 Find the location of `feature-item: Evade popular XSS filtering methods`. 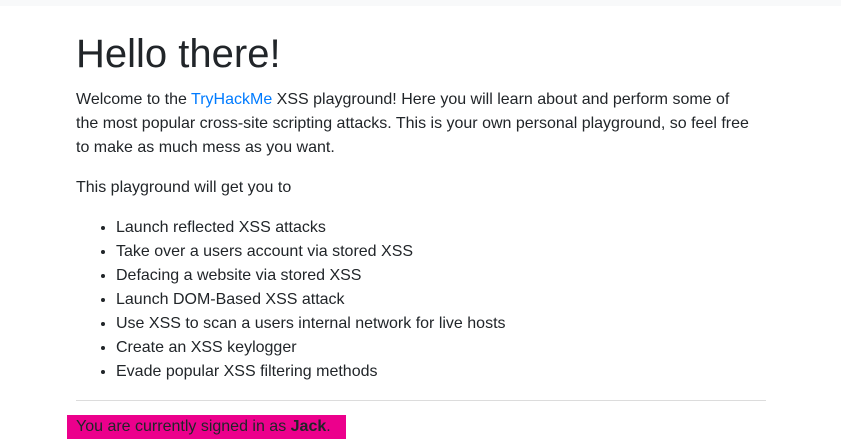

feature-item: Evade popular XSS filtering methods is located at coordinates (441, 372).